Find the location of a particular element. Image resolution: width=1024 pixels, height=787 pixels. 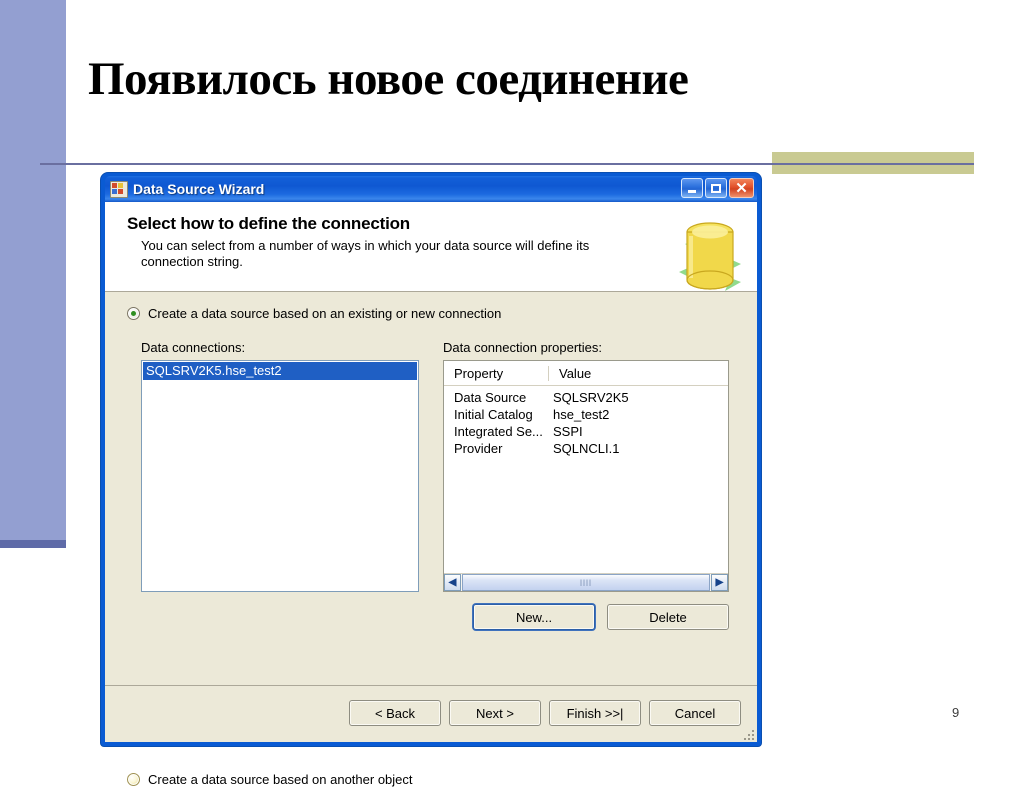

data-connections-listbox: SQLSRV2K5.hse_test2 is located at coordinates (280, 476).